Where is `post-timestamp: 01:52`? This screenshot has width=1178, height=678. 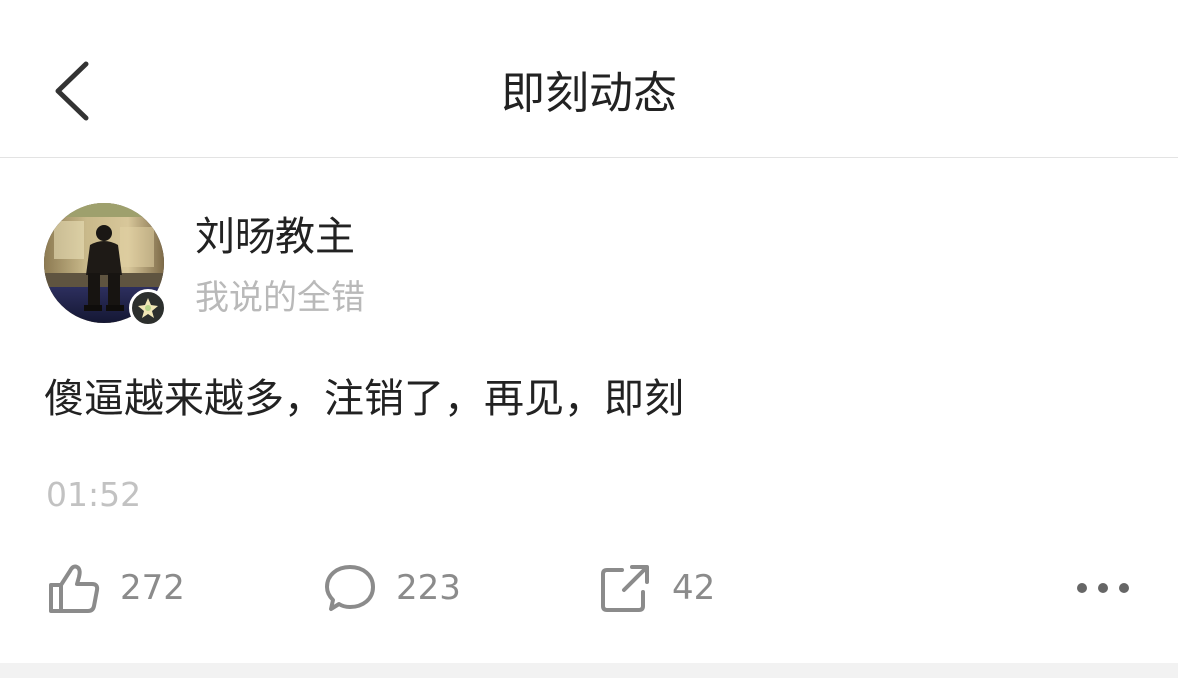
post-timestamp: 01:52 is located at coordinates (94, 494).